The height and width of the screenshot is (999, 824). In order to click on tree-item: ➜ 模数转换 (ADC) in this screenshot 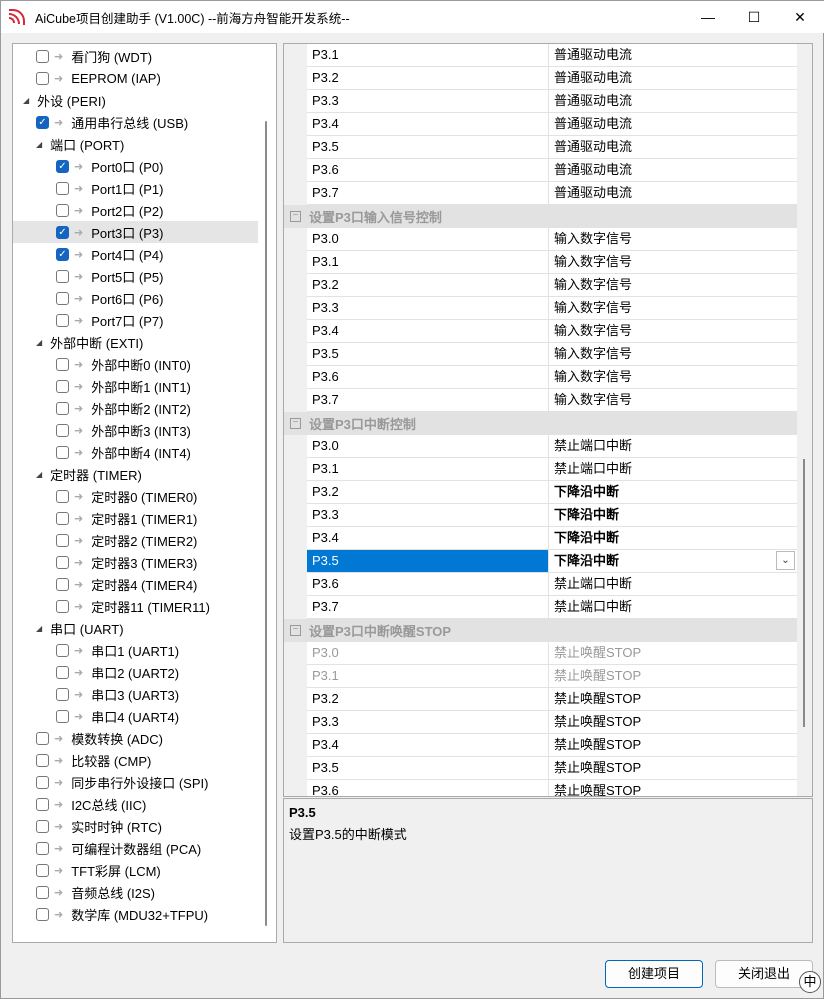, I will do `click(135, 738)`.